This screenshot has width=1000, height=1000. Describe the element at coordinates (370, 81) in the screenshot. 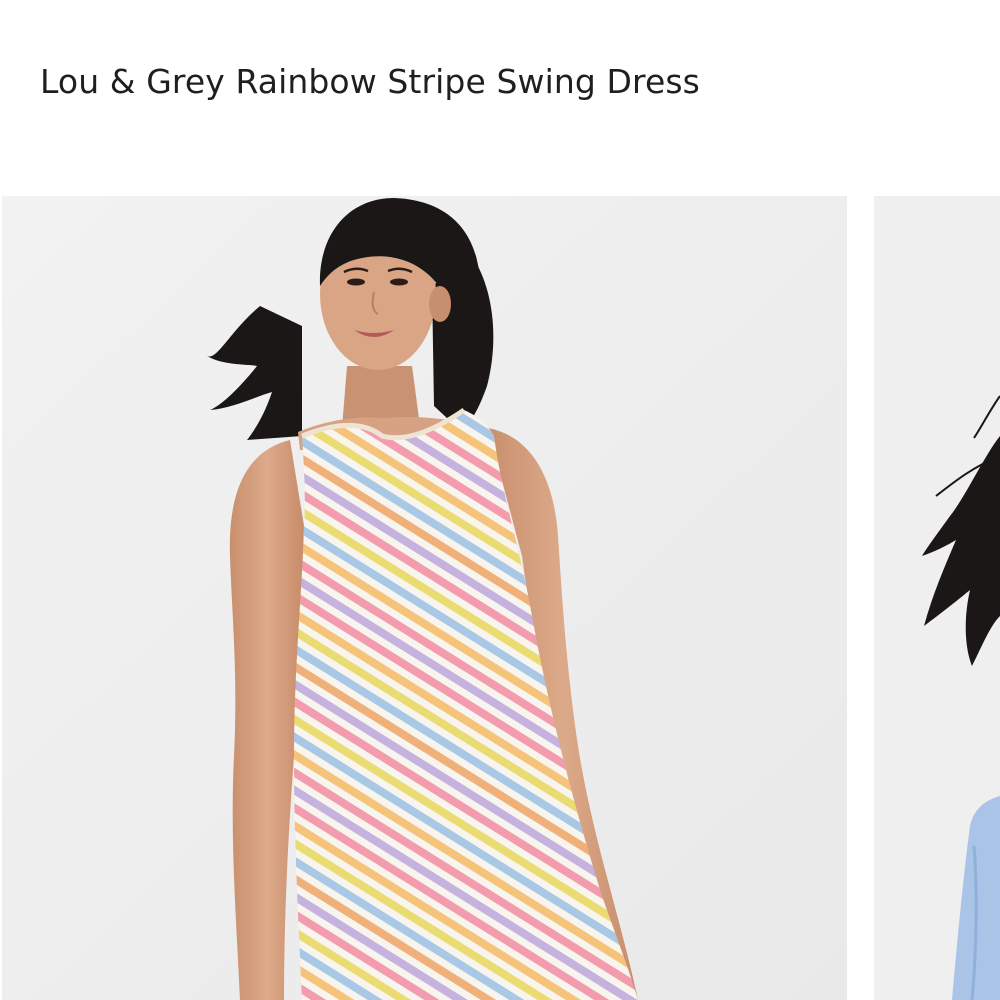

I see `product-title: Lou & Grey Rainbow Stripe Swing Dress` at that location.